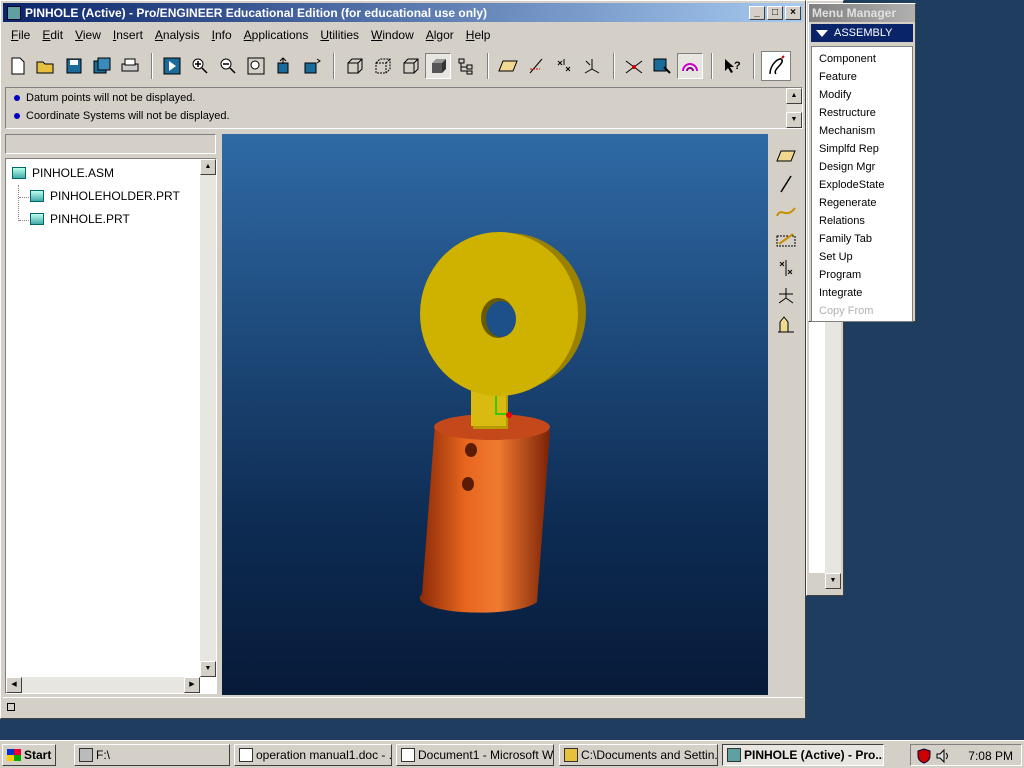  I want to click on menu-item-regenerate: Regenerate, so click(862, 204).